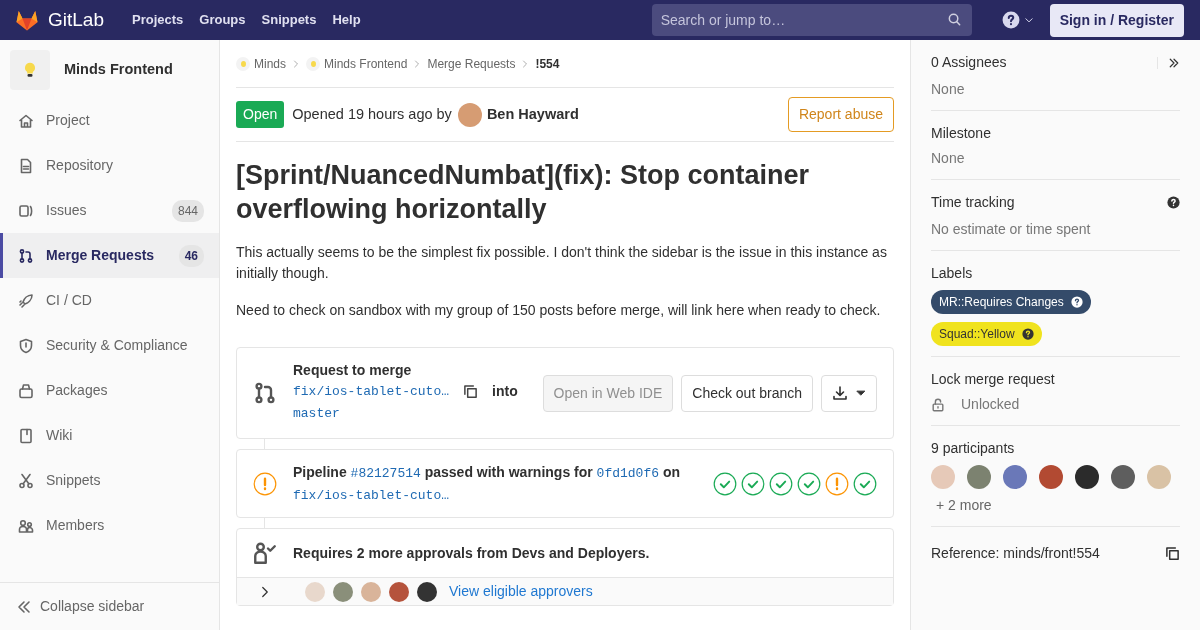 Image resolution: width=1200 pixels, height=630 pixels. What do you see at coordinates (372, 114) in the screenshot?
I see `opened-text: Opened 19 hours ago by` at bounding box center [372, 114].